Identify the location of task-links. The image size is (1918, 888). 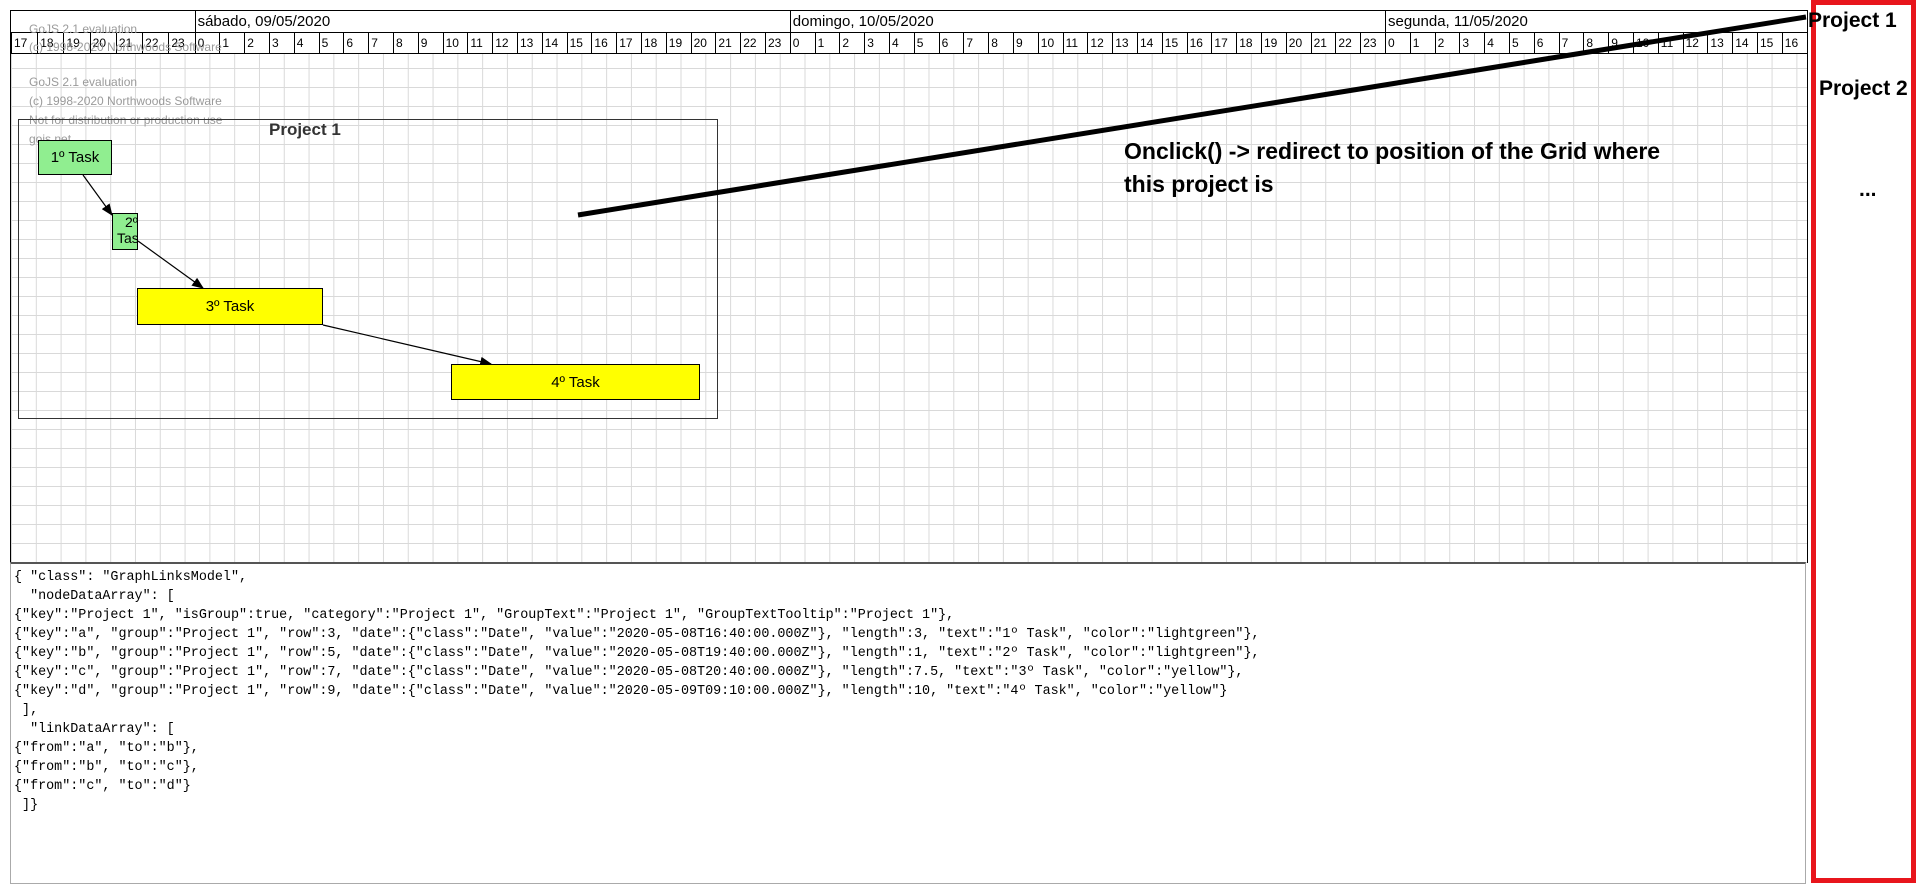
(287, 270).